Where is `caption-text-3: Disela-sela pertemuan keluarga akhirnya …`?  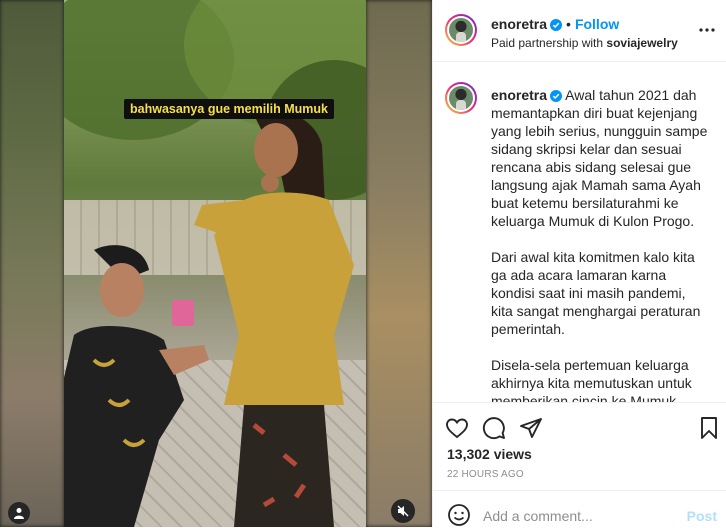
caption-text-3: Disela-sela pertemuan keluarga akhirnya … is located at coordinates (591, 380).